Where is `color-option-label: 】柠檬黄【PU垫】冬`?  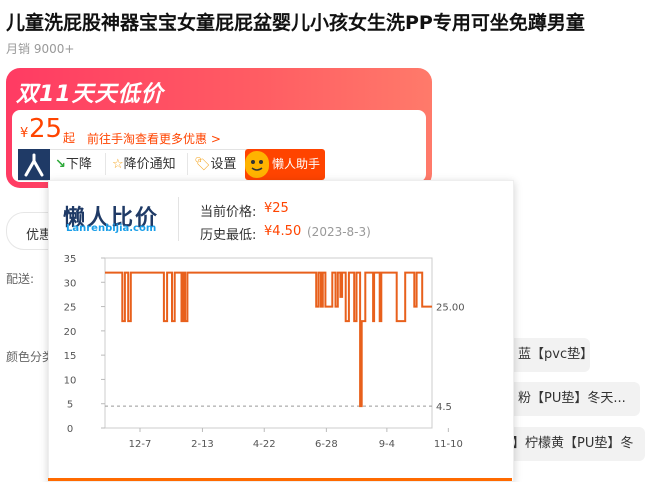
color-option-label: 】柠檬黄【PU垫】冬 is located at coordinates (573, 443).